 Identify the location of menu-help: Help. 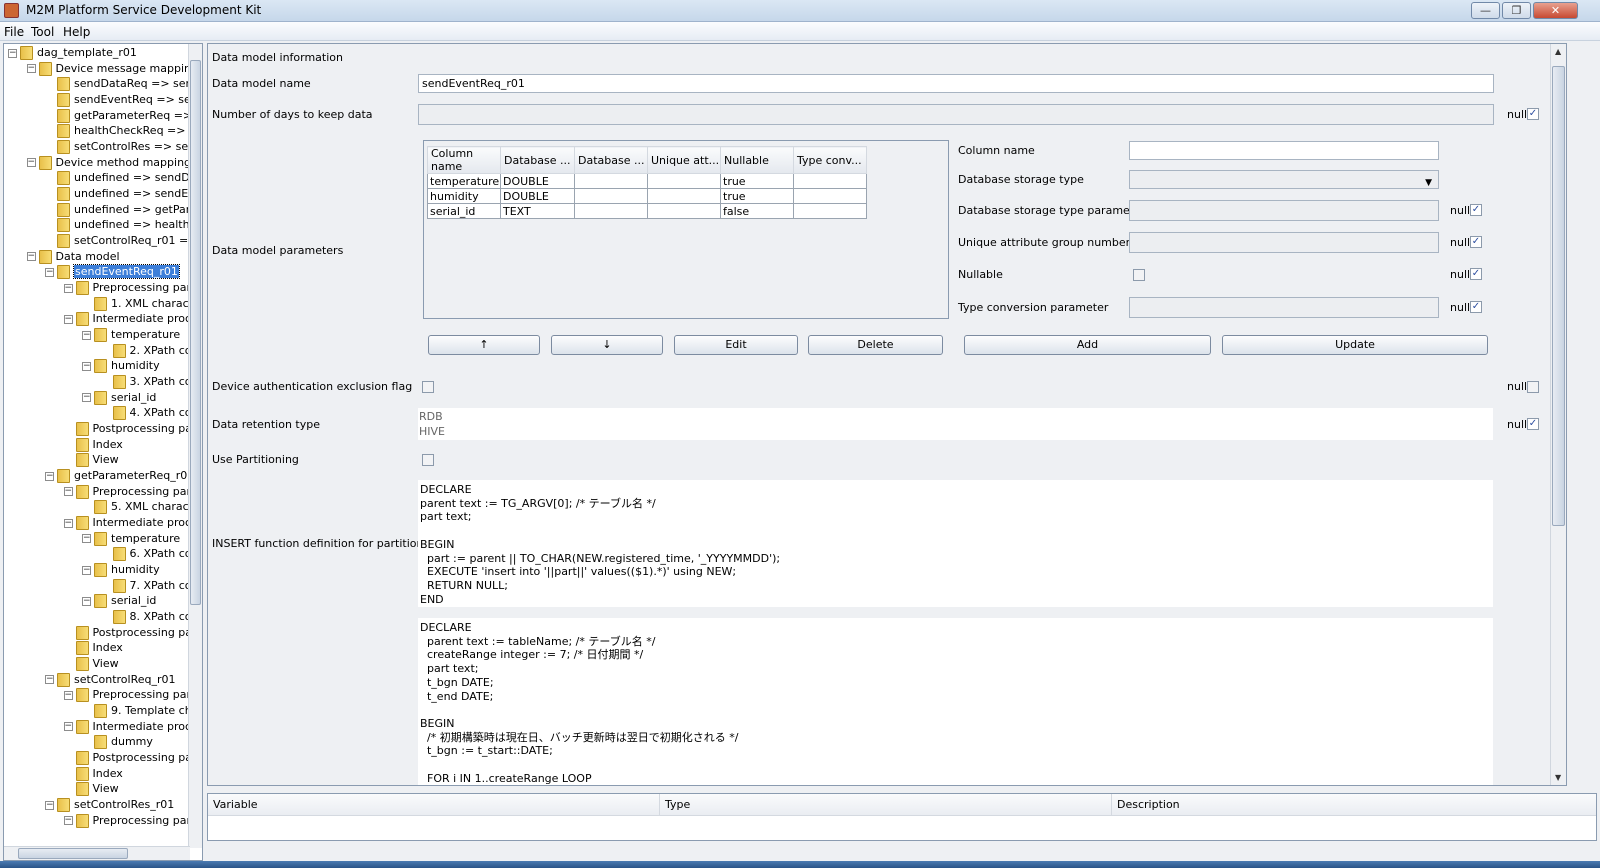
(76, 32).